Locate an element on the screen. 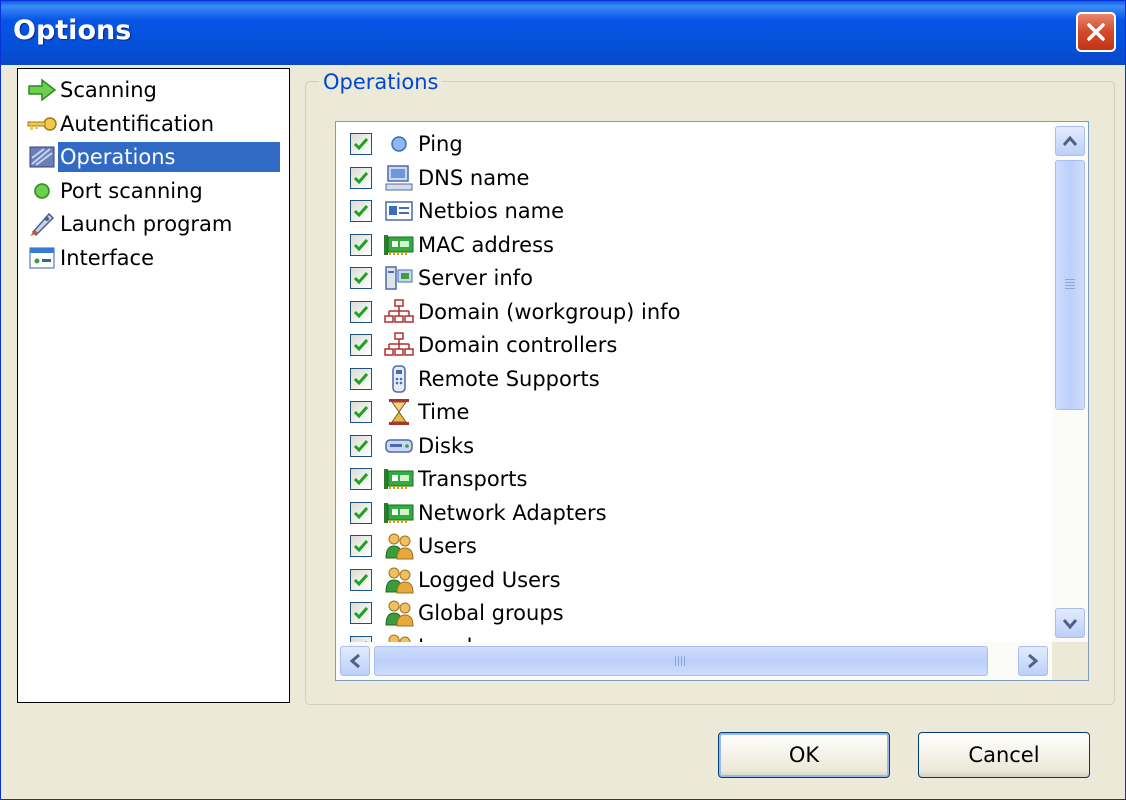 This screenshot has width=1126, height=800. tree-item-scanning: Scanning is located at coordinates (92, 90).